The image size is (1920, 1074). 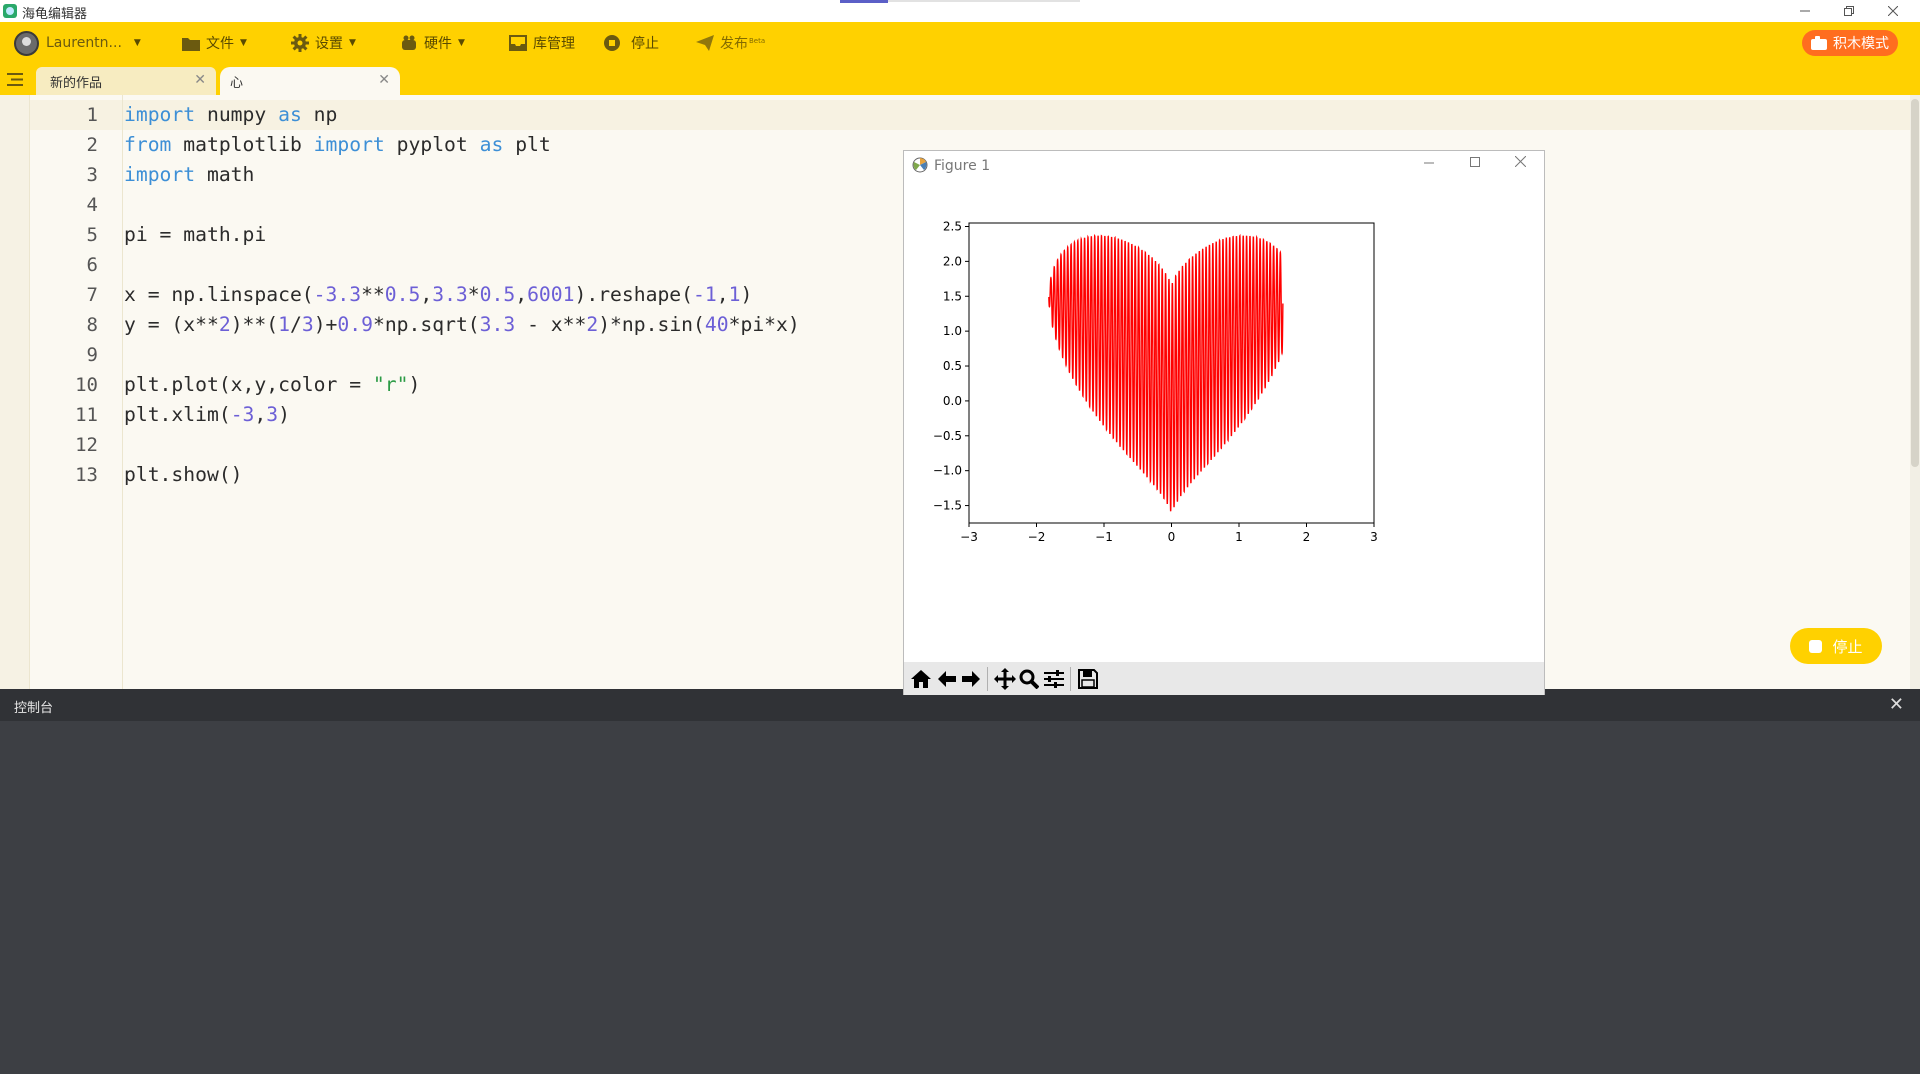 I want to click on home-button, so click(x=921, y=679).